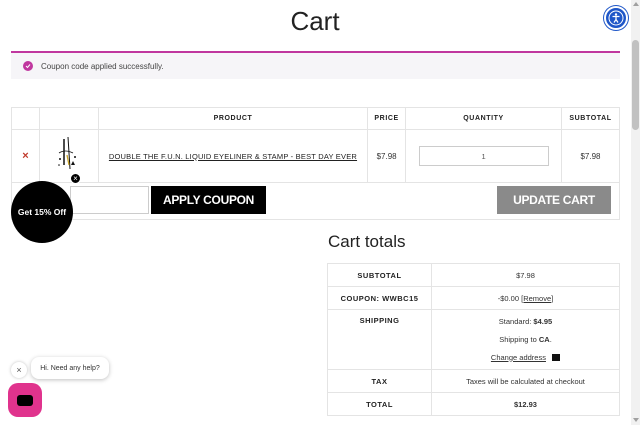 The height and width of the screenshot is (425, 640). Describe the element at coordinates (379, 339) in the screenshot. I see `shipping-label: SHIPPING` at that location.